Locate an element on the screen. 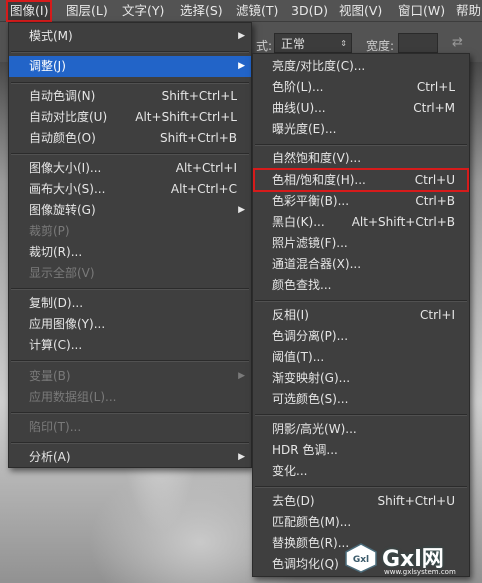 Image resolution: width=482 pixels, height=583 pixels. menu-item-auto-tone: 自动色调(N) Shift+Ctrl+L is located at coordinates (130, 96).